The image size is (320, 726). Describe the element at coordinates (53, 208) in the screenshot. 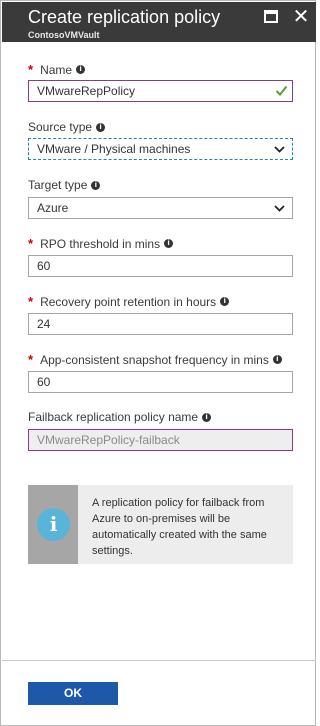

I see `target-type-value: Azure` at that location.